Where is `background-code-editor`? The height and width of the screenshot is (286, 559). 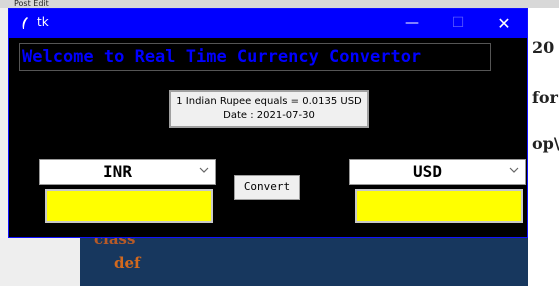
background-code-editor is located at coordinates (304, 262).